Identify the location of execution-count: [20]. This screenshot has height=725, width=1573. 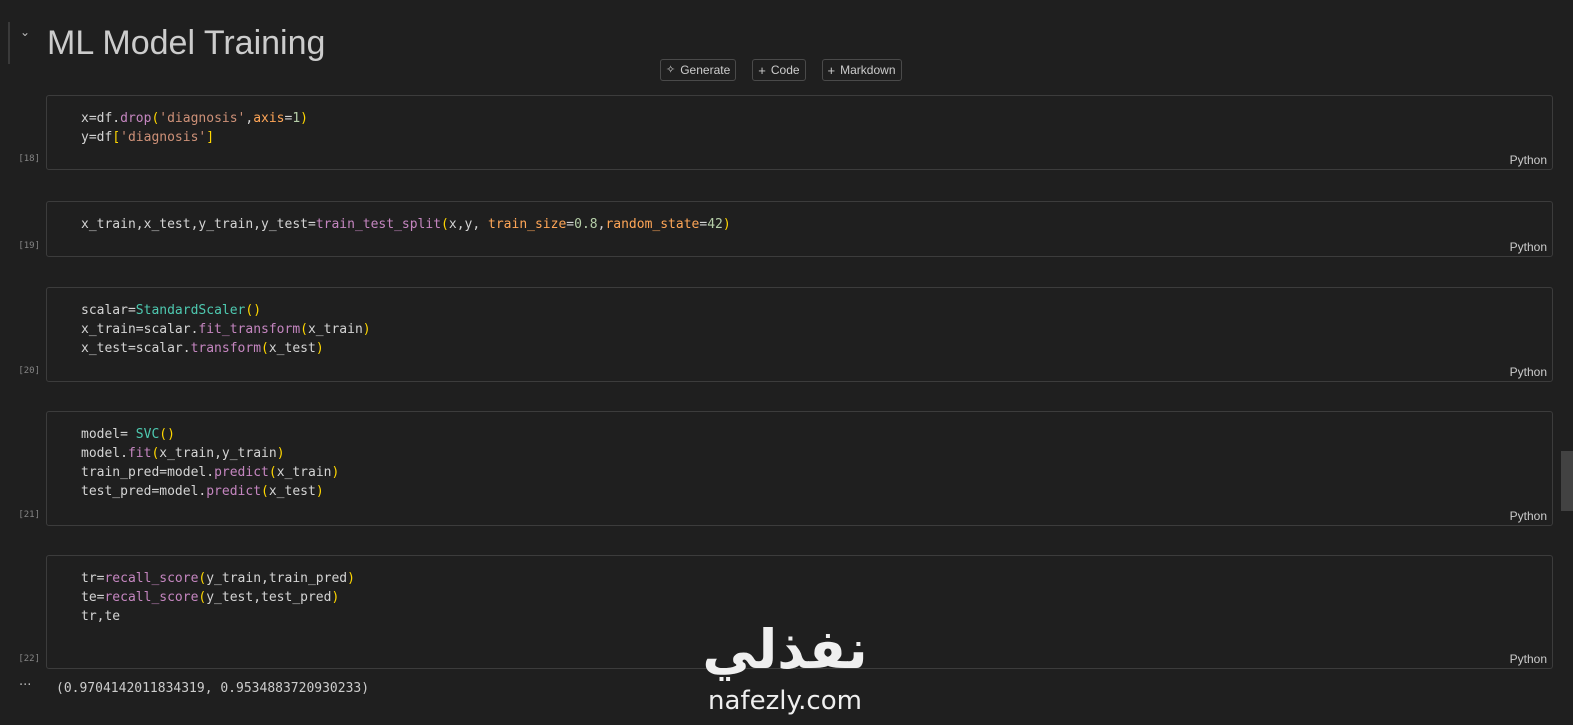
(29, 371).